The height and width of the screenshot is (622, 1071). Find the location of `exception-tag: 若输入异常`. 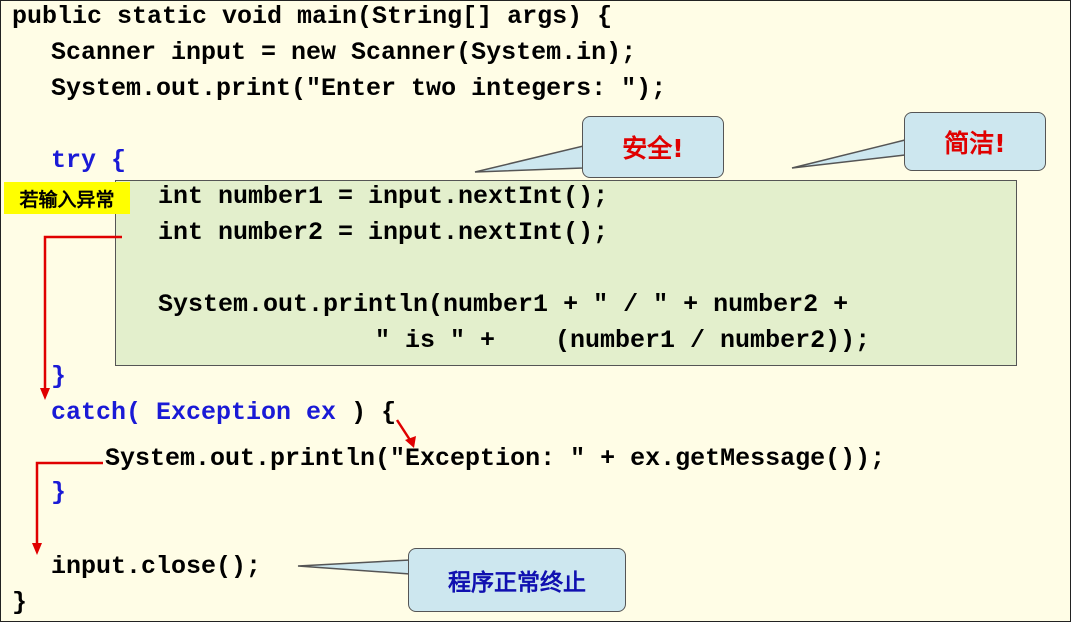

exception-tag: 若输入异常 is located at coordinates (67, 198).